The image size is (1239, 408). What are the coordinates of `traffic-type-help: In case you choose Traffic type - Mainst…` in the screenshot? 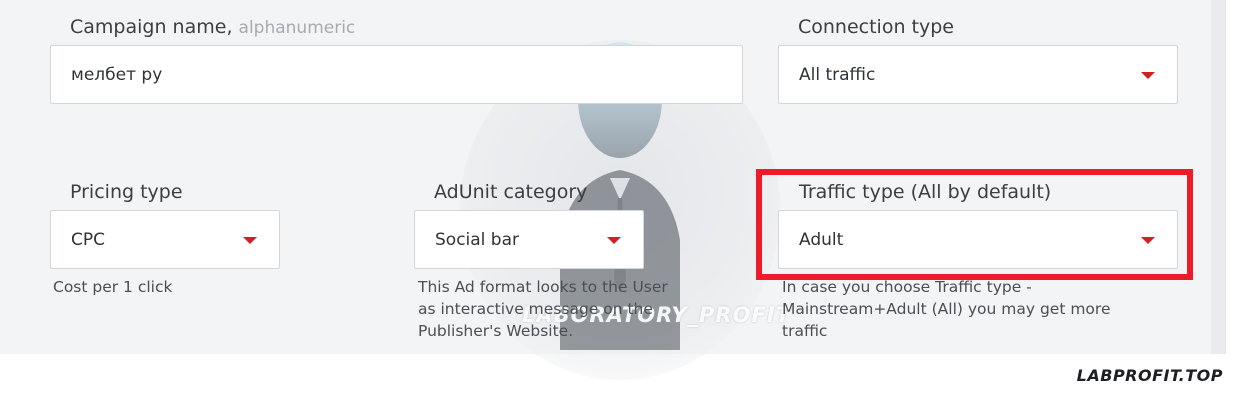 It's located at (946, 309).